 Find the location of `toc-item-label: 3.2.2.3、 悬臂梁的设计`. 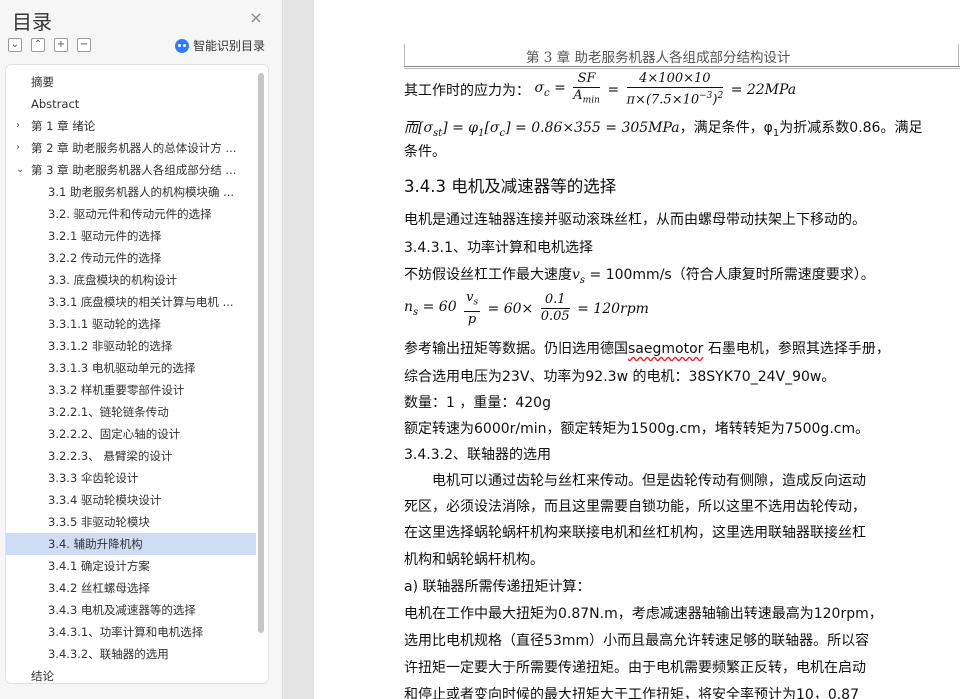

toc-item-label: 3.2.2.3、 悬臂梁的设计 is located at coordinates (110, 456).